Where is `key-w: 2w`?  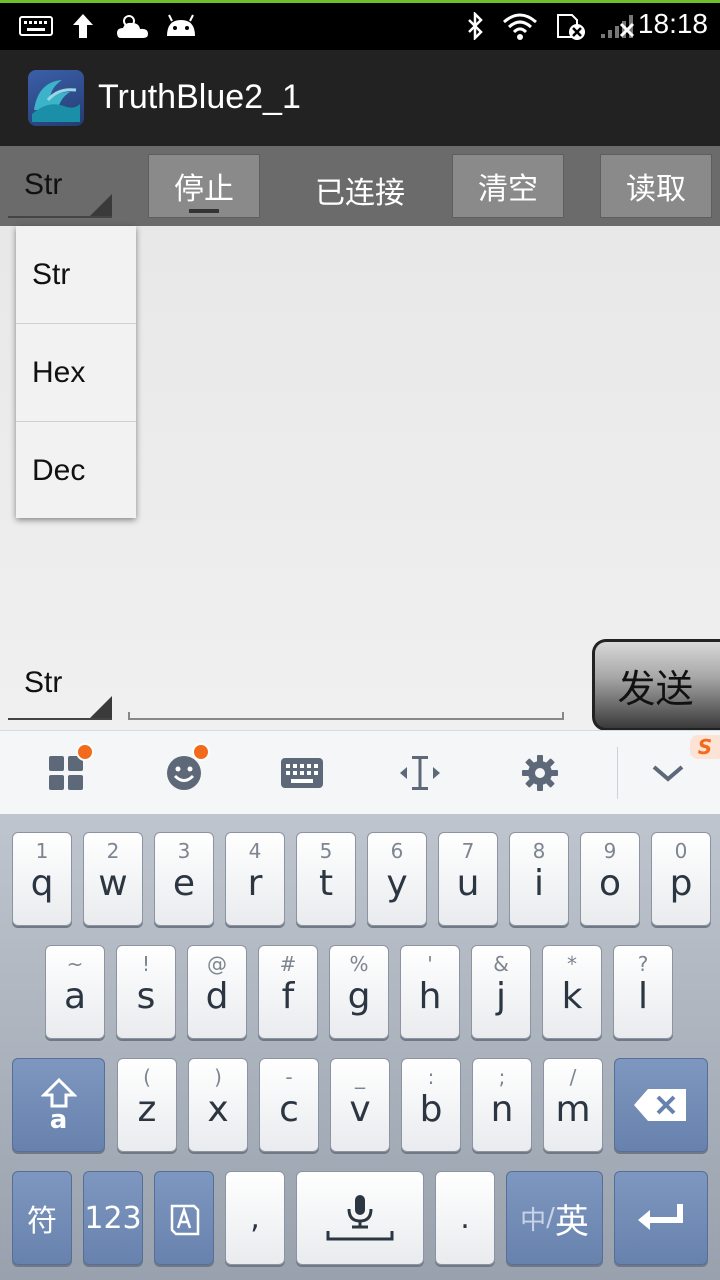 key-w: 2w is located at coordinates (113, 879).